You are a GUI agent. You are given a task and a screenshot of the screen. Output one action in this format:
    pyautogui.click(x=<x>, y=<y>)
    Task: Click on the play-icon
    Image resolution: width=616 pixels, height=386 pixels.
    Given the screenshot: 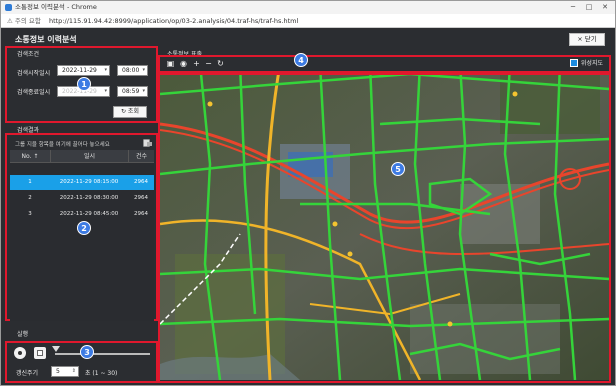 What is the action you would take?
    pyautogui.click(x=20, y=353)
    